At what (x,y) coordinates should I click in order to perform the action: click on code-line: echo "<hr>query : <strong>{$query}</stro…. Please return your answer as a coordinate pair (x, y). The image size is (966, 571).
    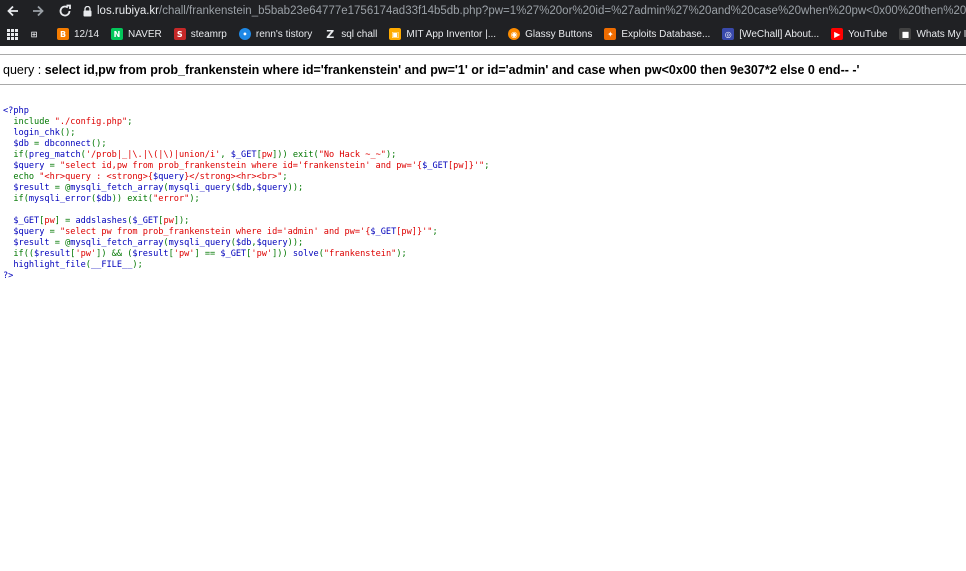
    Looking at the image, I should click on (246, 177).